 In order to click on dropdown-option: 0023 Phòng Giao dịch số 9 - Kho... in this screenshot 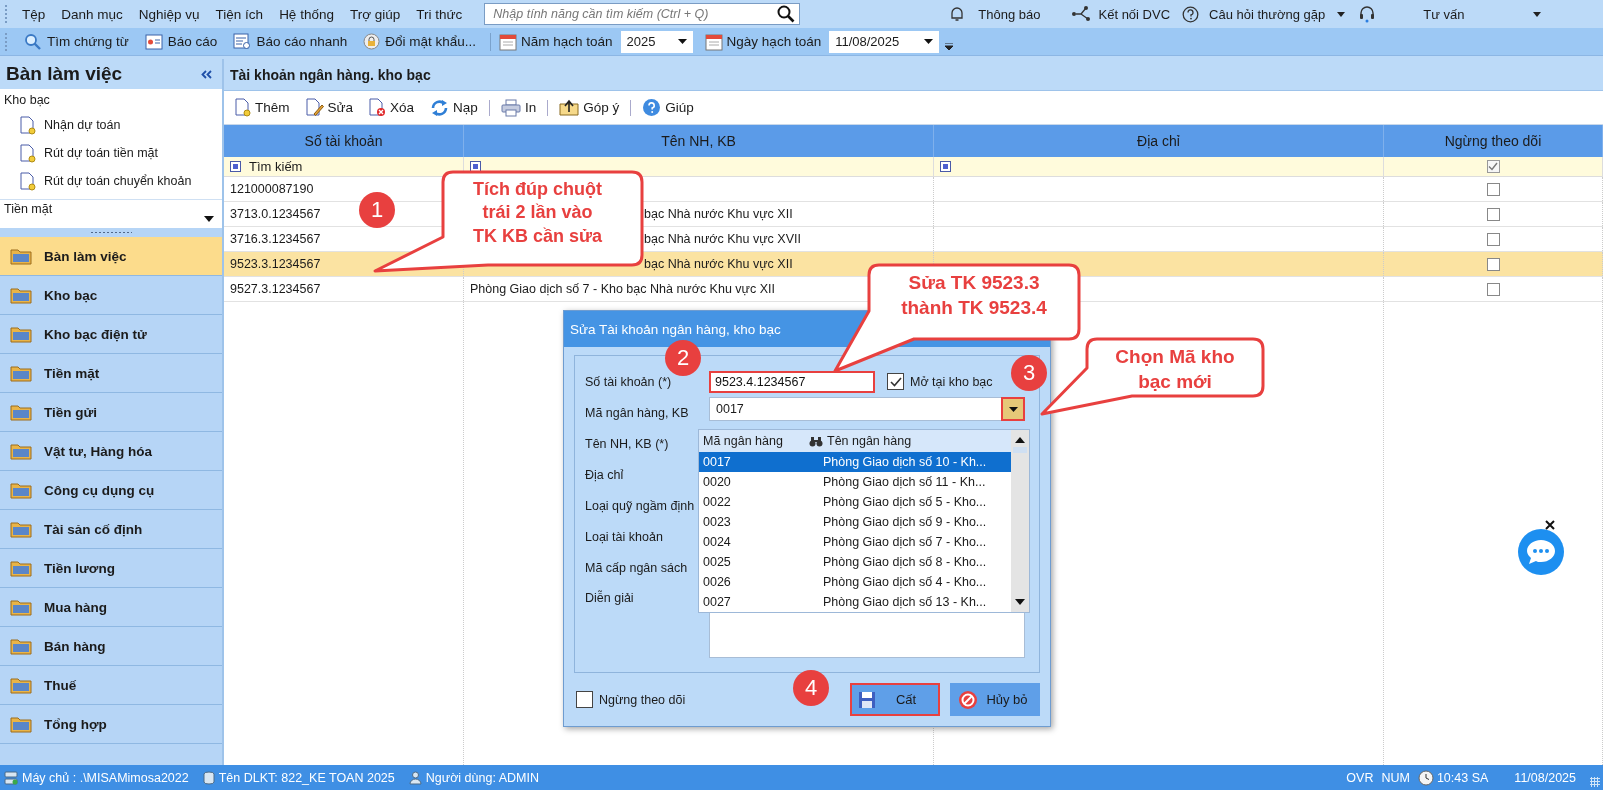, I will do `click(855, 522)`.